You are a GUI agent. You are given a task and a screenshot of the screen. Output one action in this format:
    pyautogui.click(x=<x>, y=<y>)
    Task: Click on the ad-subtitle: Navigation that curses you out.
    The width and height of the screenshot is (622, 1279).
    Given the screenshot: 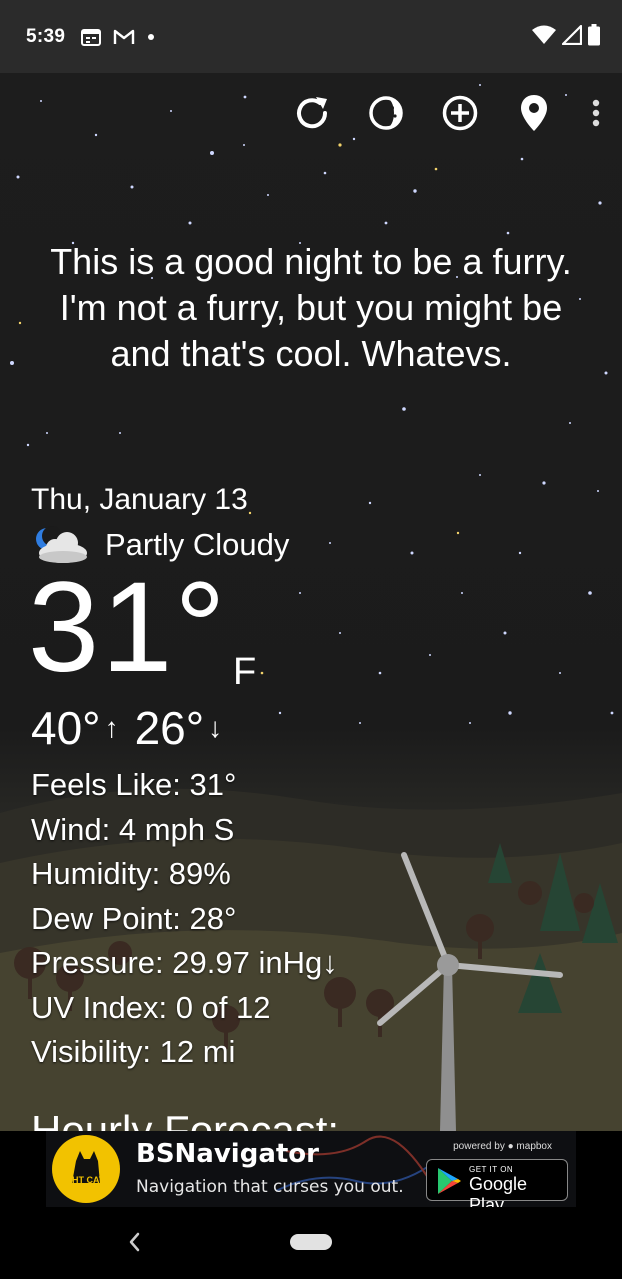 What is the action you would take?
    pyautogui.click(x=270, y=1187)
    